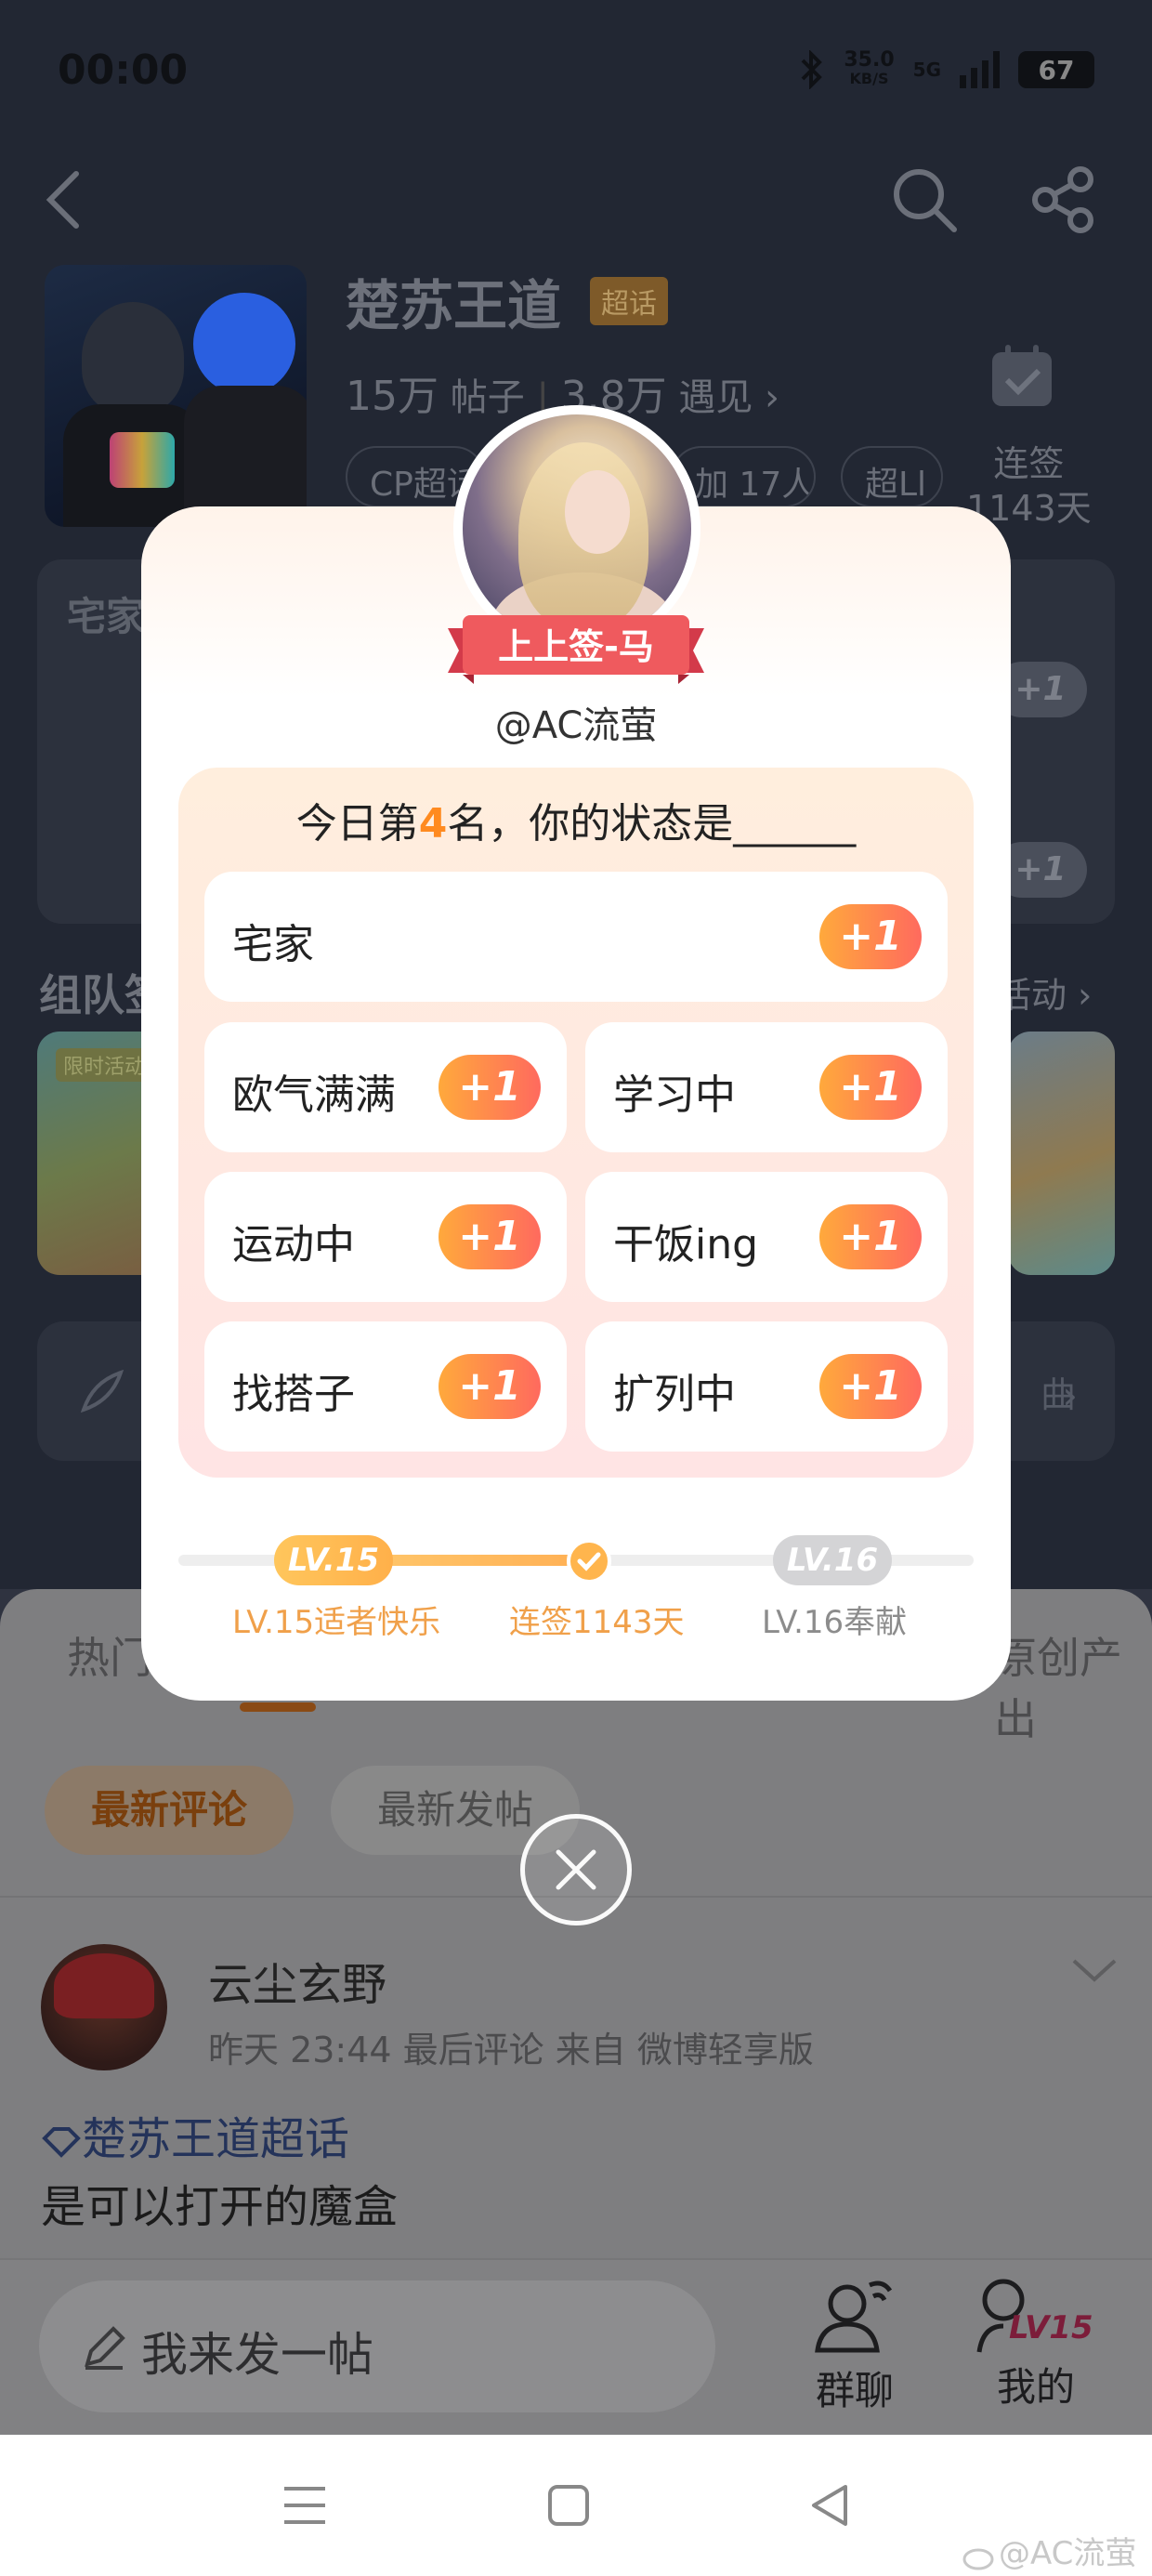  Describe the element at coordinates (980, 69) in the screenshot. I see `signal-icon` at that location.